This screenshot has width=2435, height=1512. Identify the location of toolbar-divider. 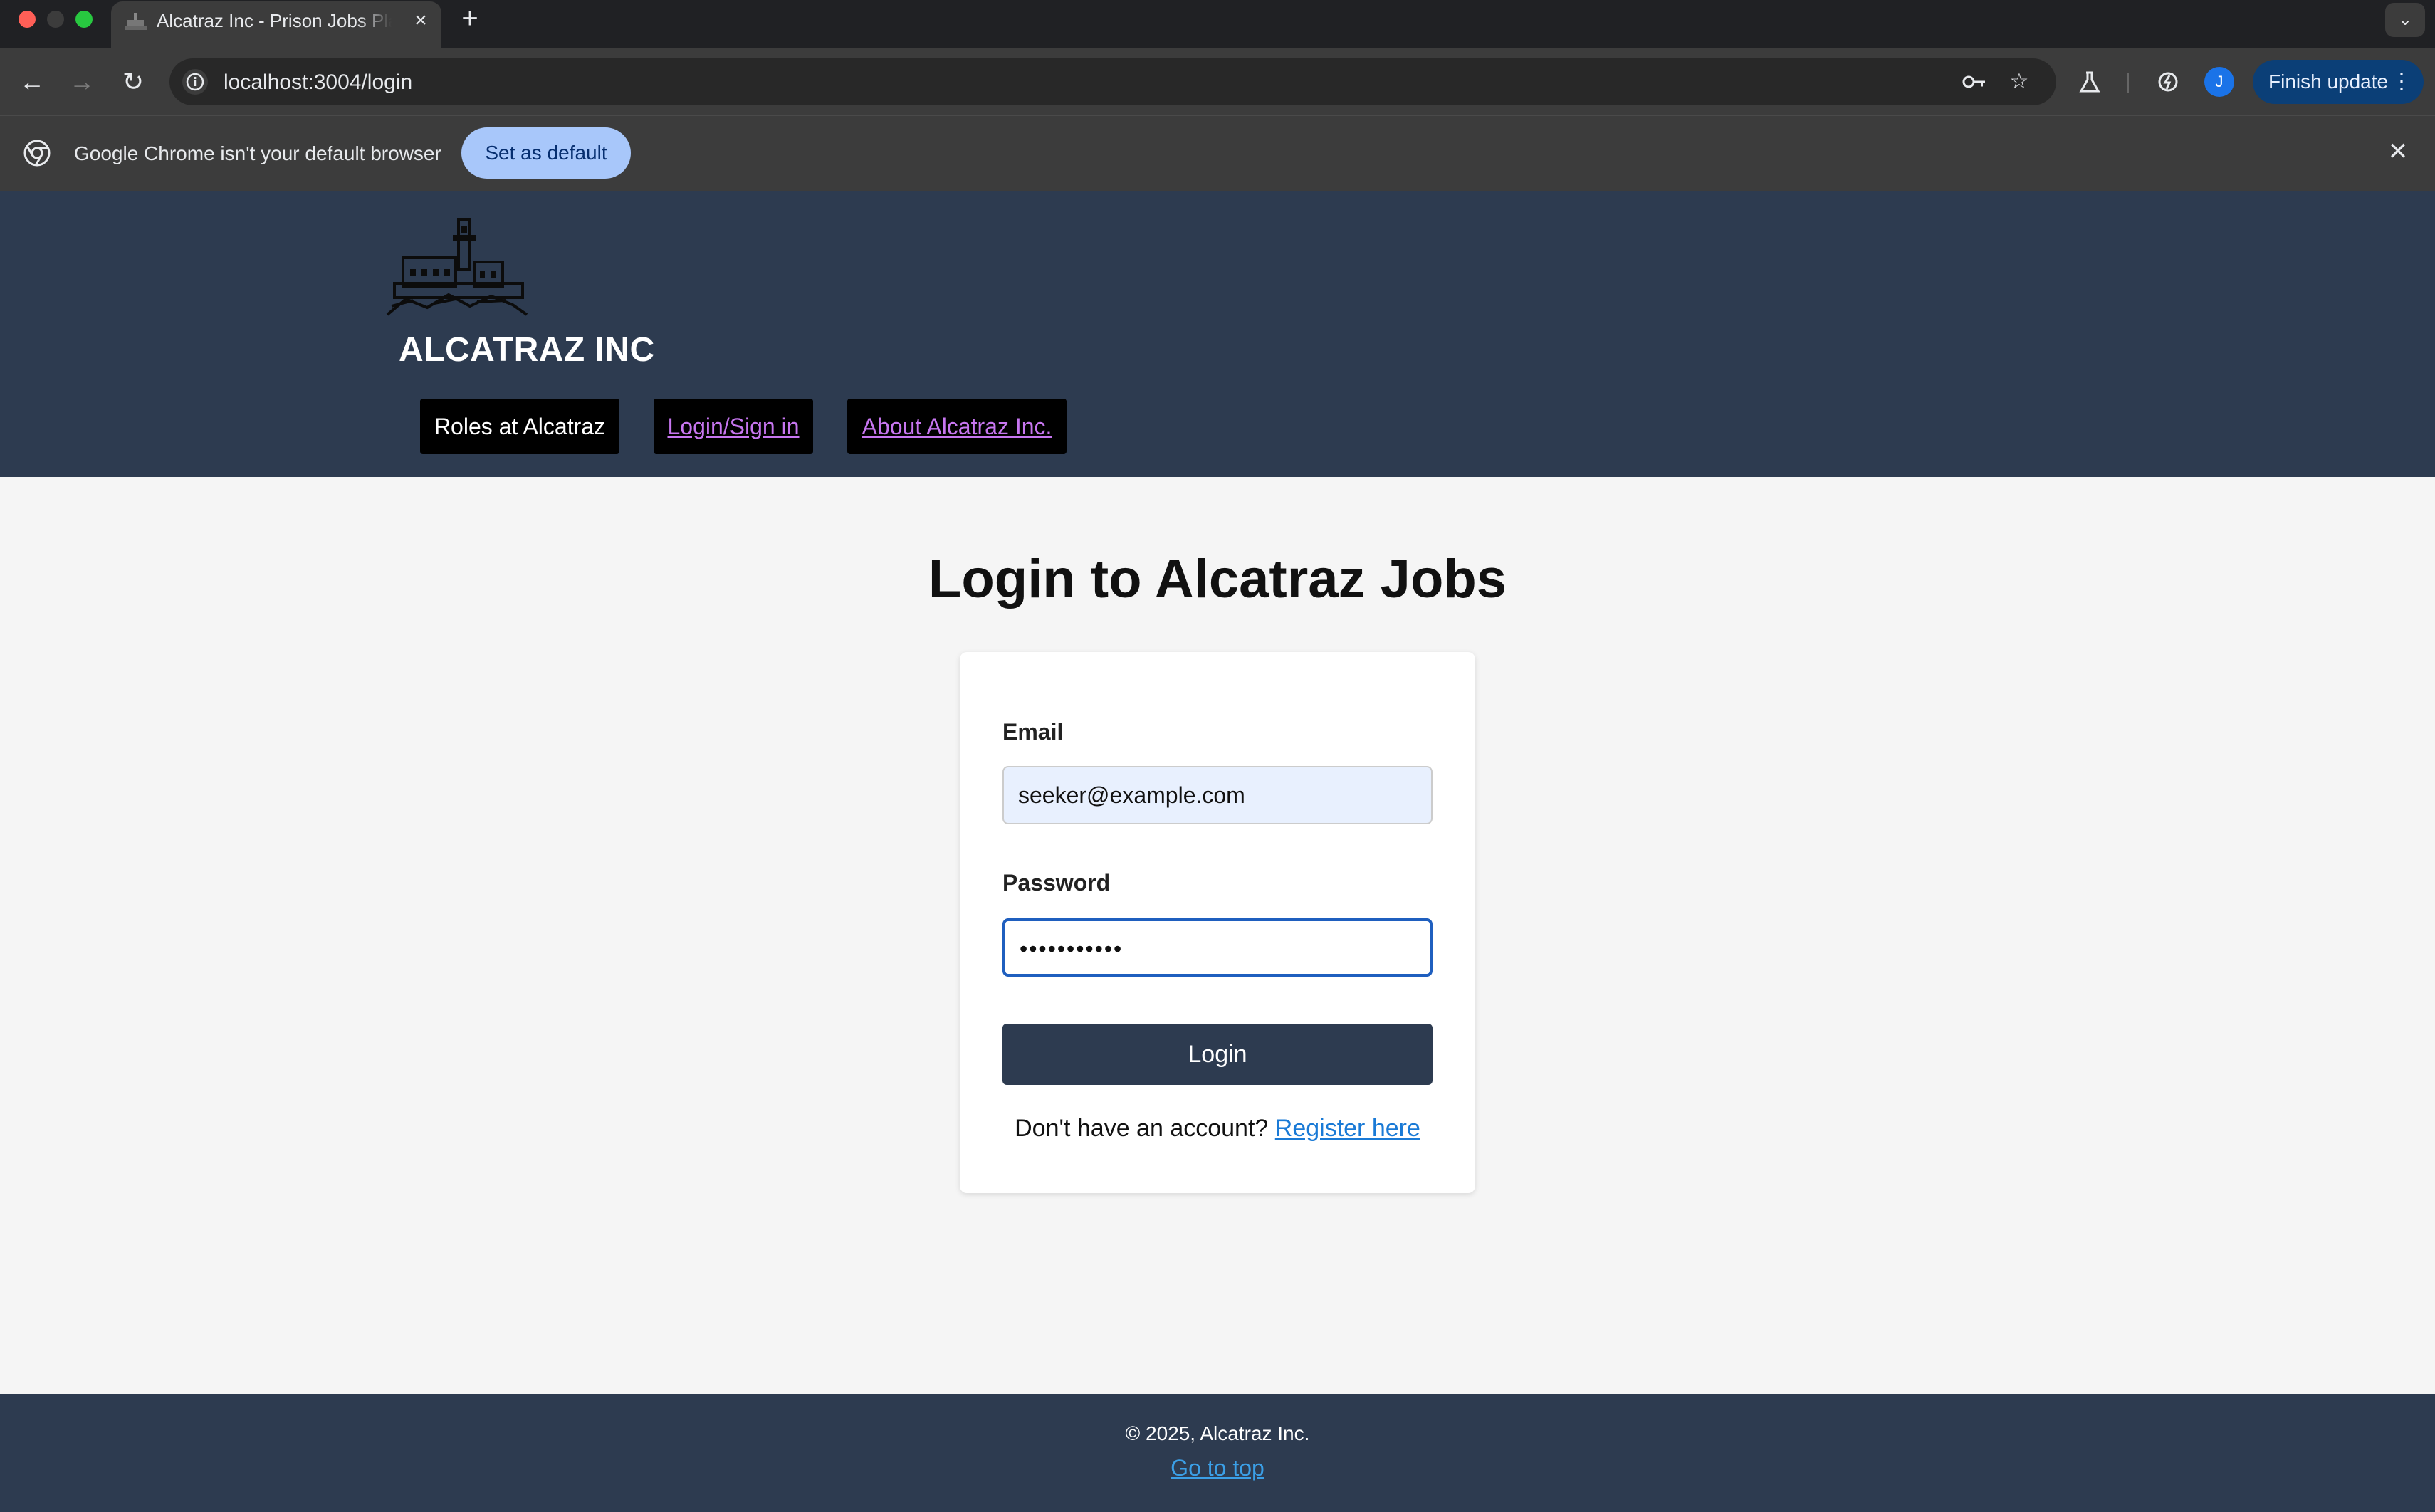
(2128, 83).